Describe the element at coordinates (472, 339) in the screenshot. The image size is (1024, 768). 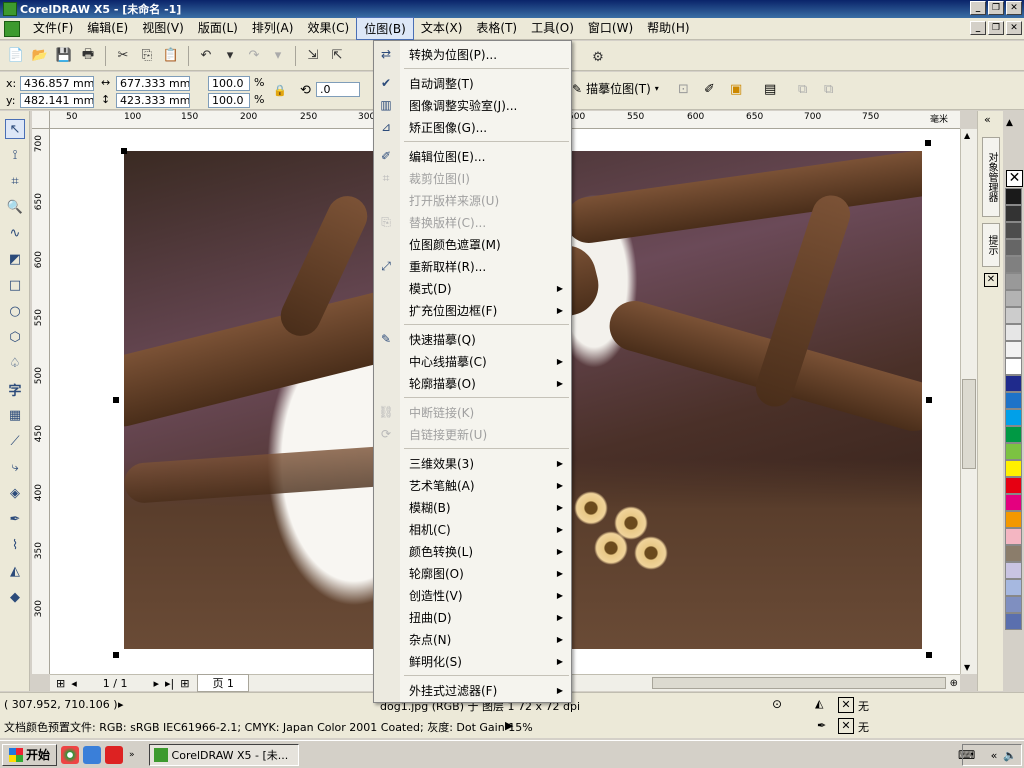
I see `menu-item-3-0: ✎ 快速描摹(Q)` at that location.